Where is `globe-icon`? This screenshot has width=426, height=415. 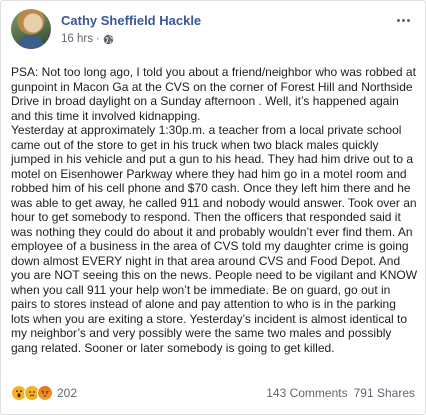
globe-icon is located at coordinates (108, 39).